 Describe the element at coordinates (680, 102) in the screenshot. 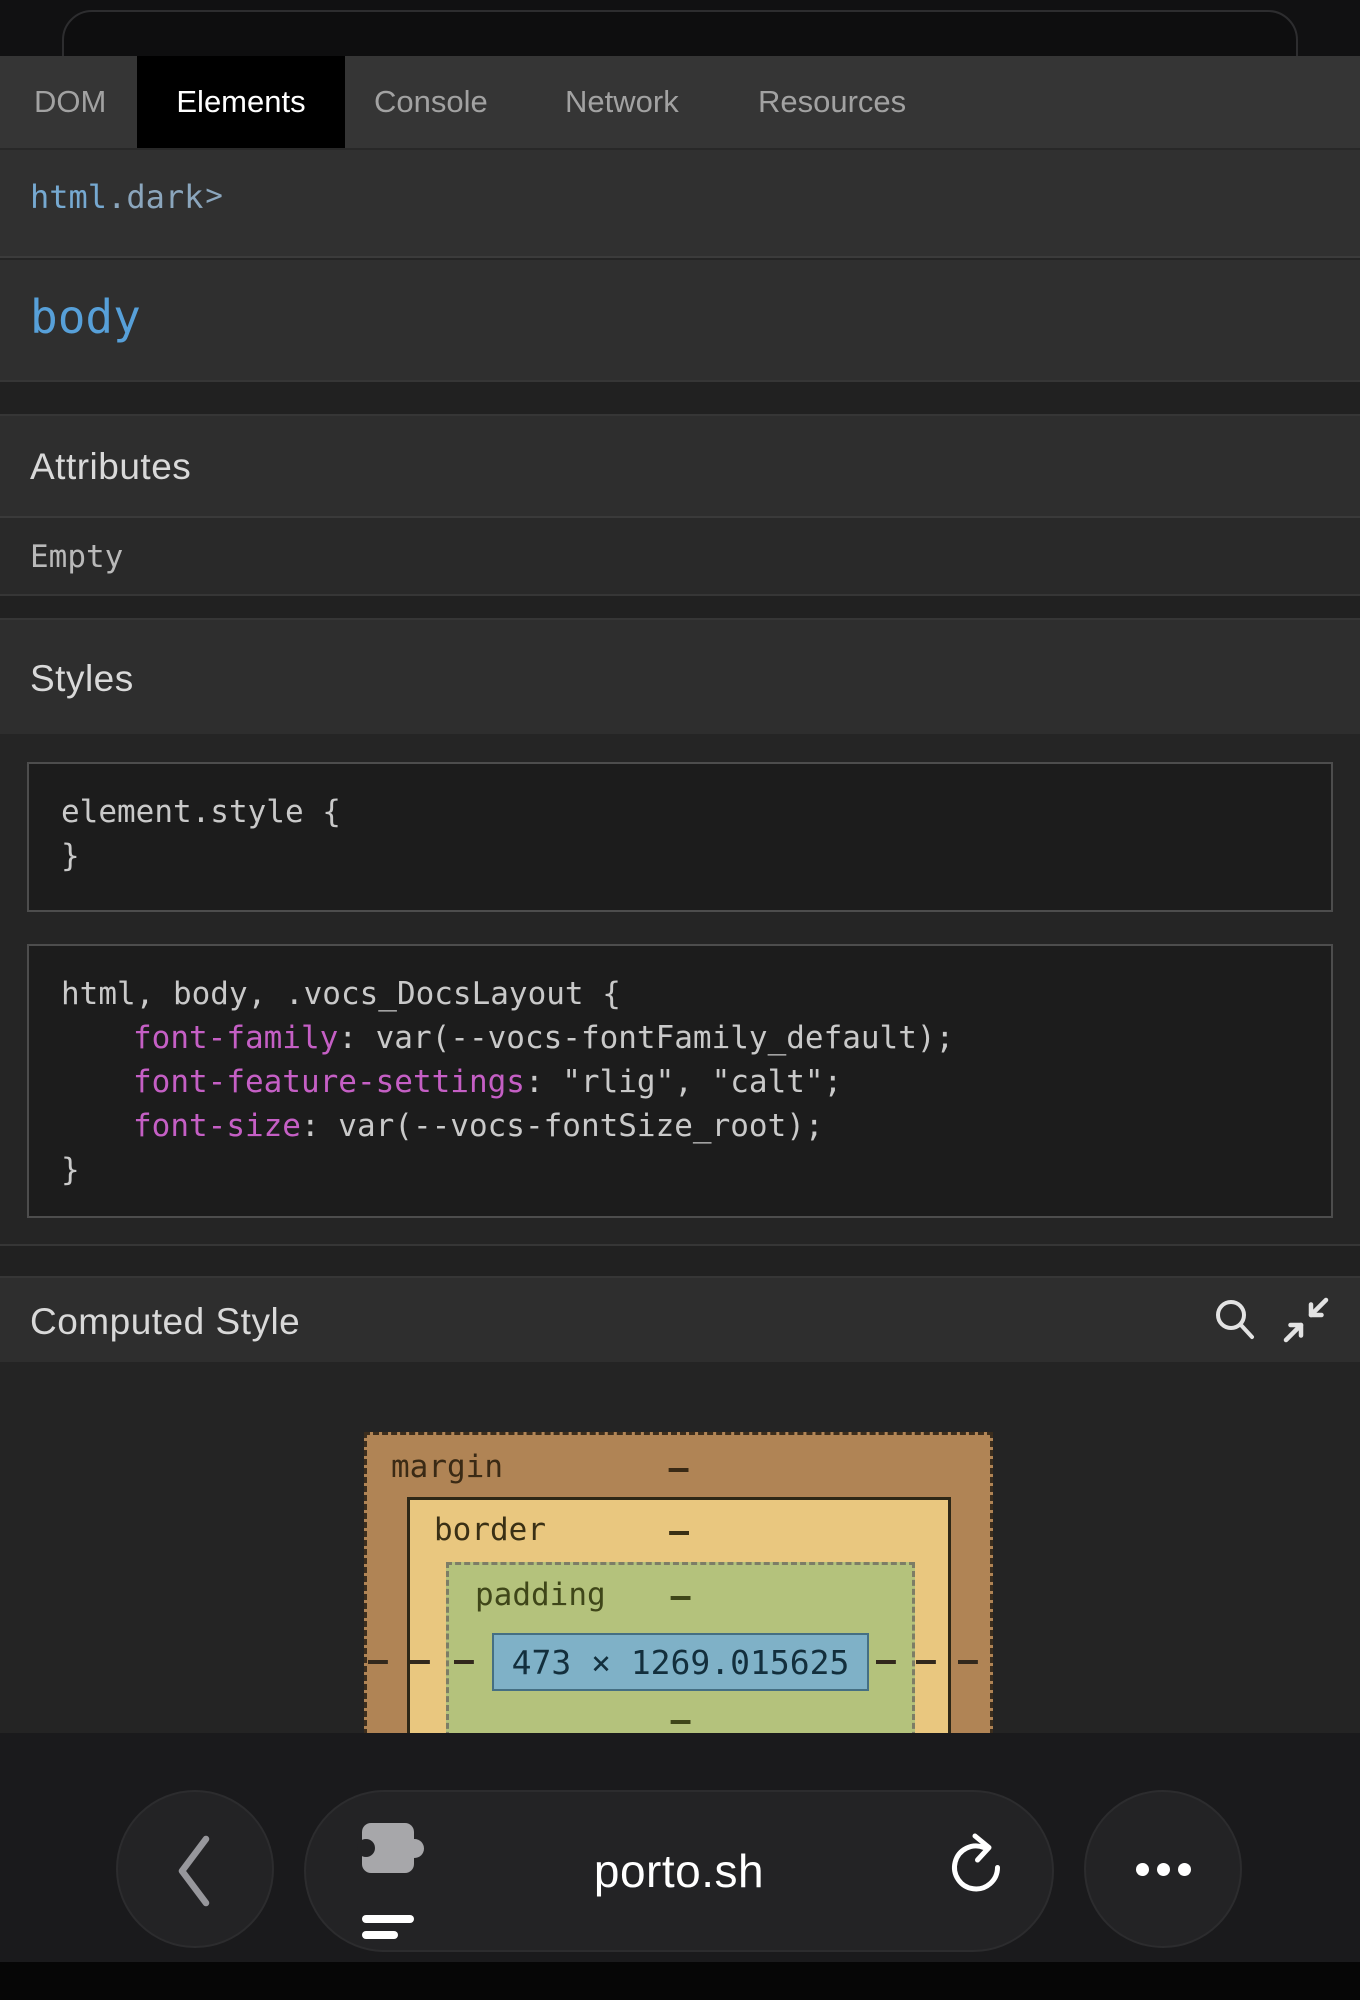

I see `inspector-tab-bar: DOM Elements Console Network Resources` at that location.